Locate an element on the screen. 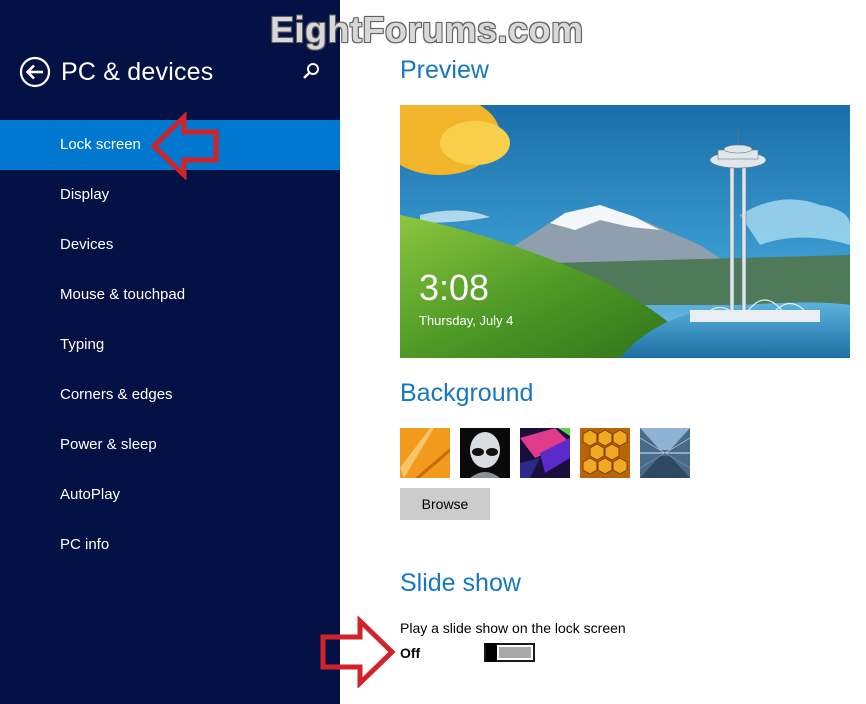 This screenshot has width=866, height=704. preview-time: 3:08 is located at coordinates (454, 287).